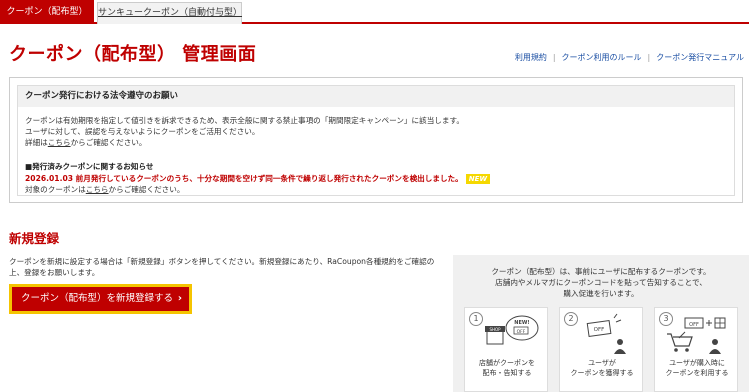  Describe the element at coordinates (478, 179) in the screenshot. I see `new-badge: NEW` at that location.